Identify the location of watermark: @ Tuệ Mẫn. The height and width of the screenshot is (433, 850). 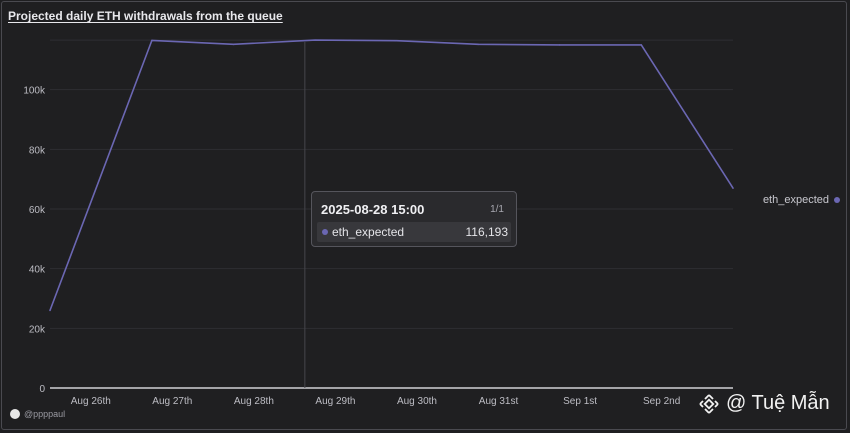
(764, 403).